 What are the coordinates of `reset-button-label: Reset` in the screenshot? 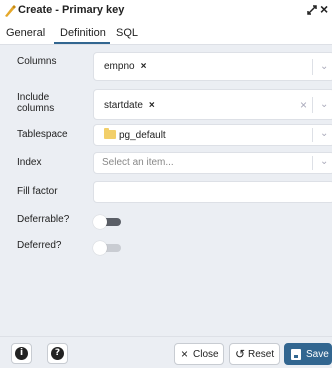 It's located at (261, 354).